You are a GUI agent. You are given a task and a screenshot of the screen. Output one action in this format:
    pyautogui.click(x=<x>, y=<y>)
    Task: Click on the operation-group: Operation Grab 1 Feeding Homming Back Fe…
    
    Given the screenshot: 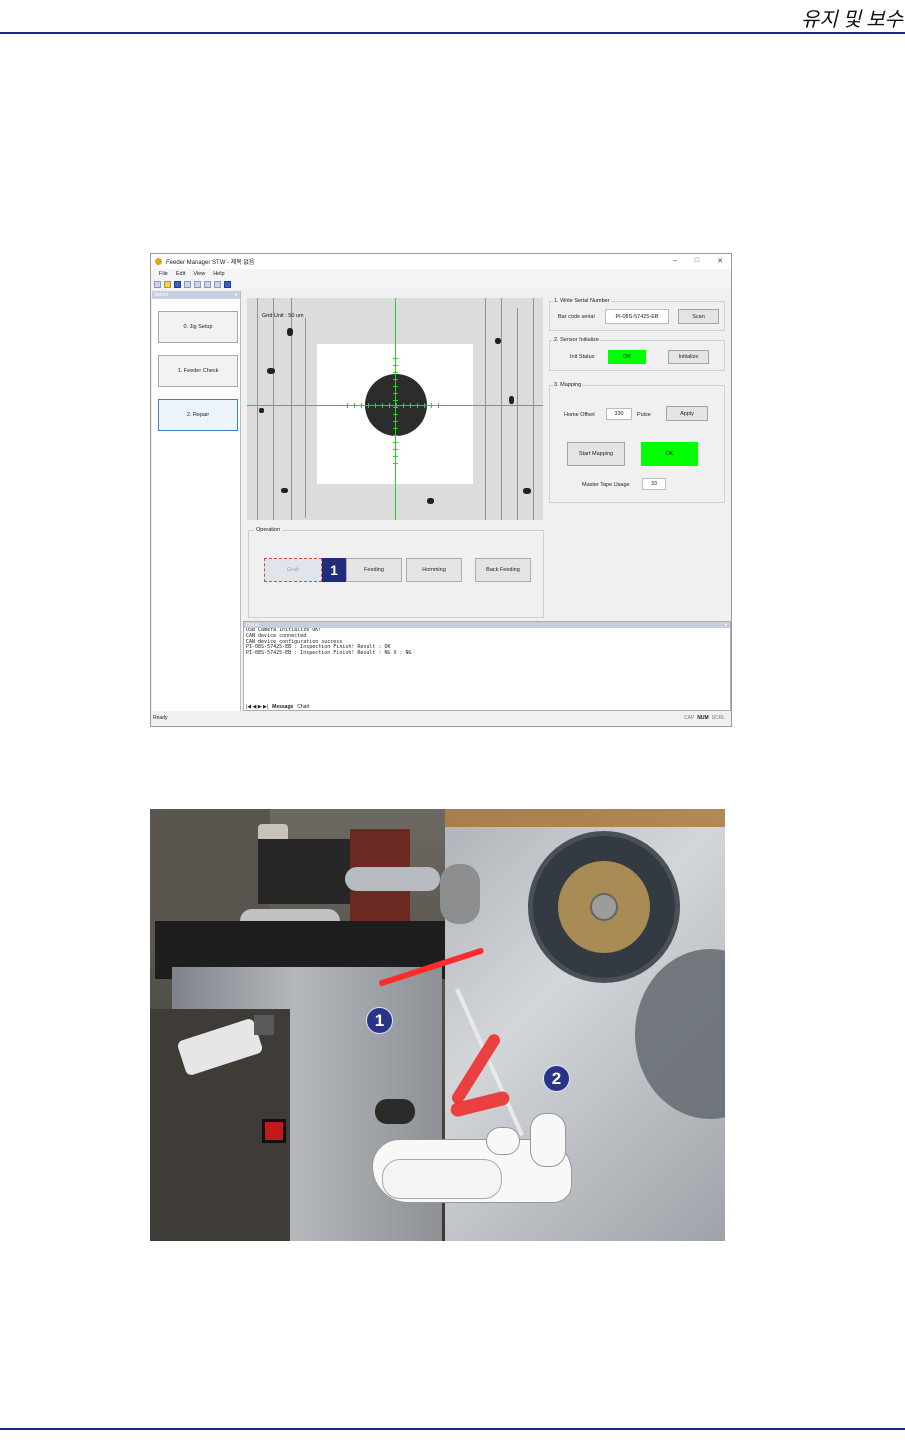 What is the action you would take?
    pyautogui.click(x=396, y=572)
    